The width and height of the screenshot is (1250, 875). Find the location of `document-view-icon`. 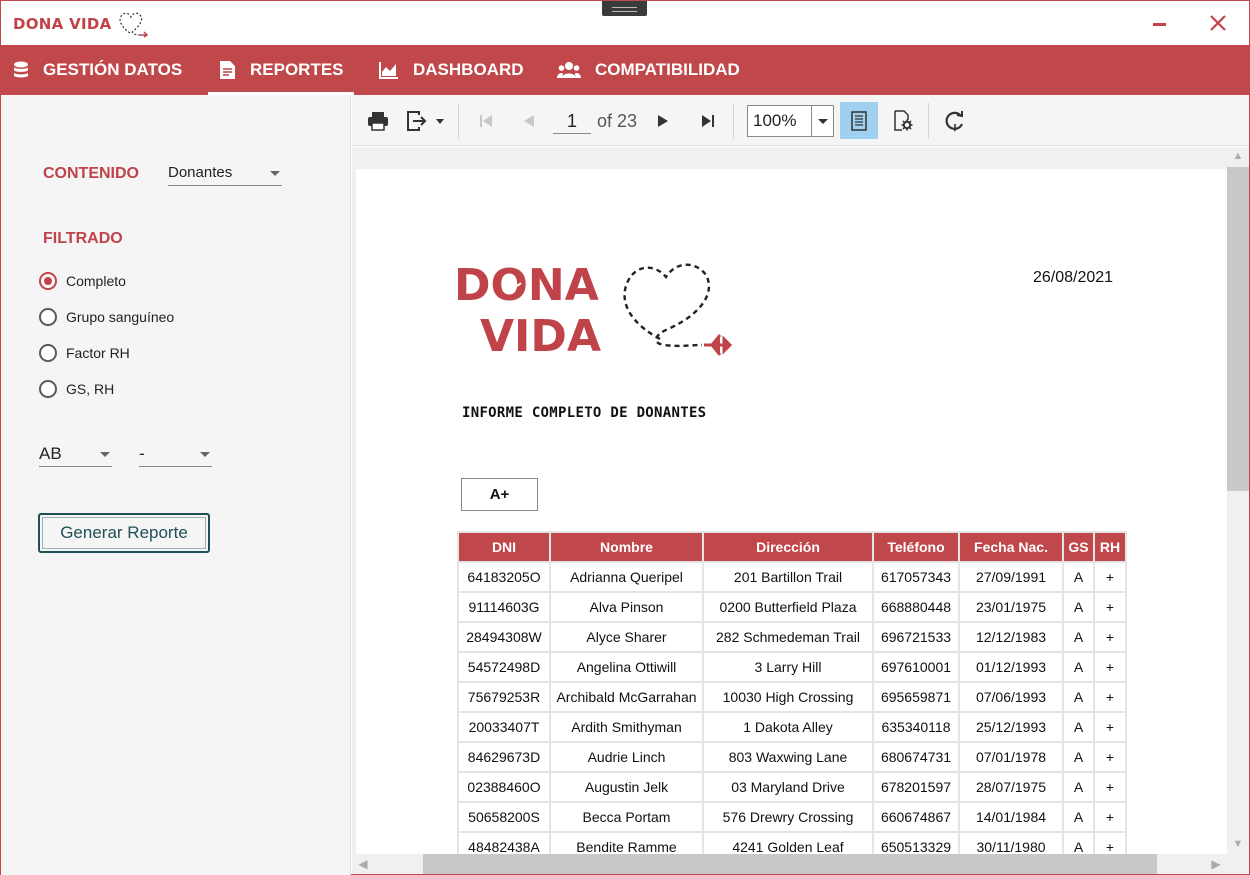

document-view-icon is located at coordinates (859, 120).